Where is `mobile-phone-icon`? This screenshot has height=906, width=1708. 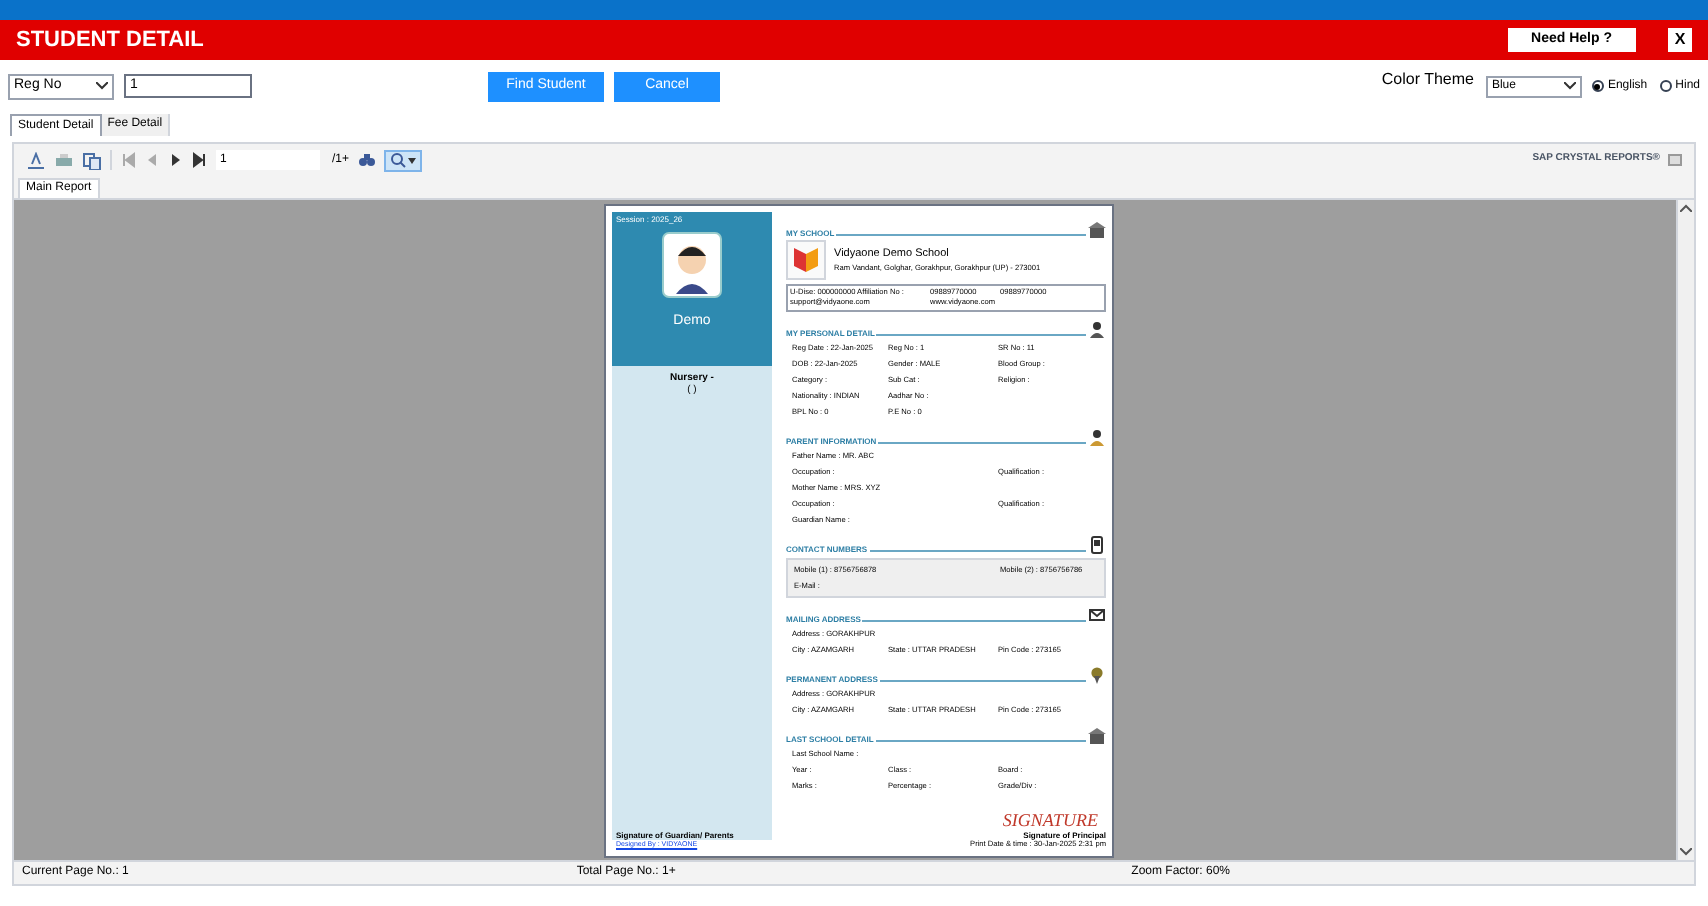 mobile-phone-icon is located at coordinates (1097, 545).